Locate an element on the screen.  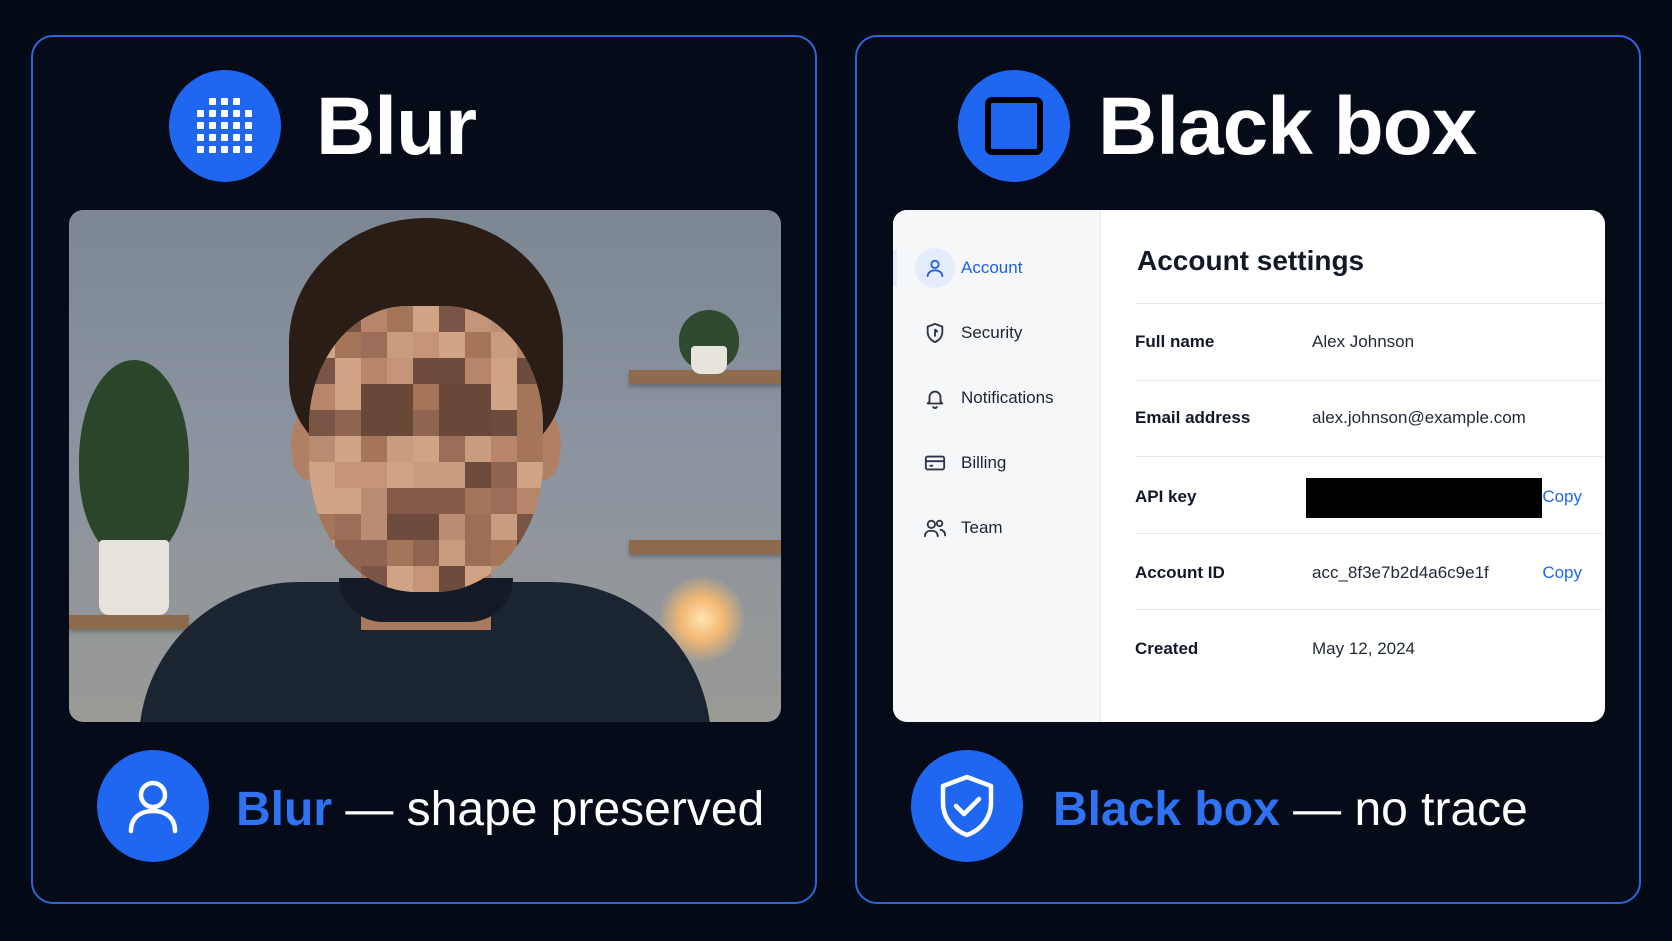
users-icon is located at coordinates (935, 528).